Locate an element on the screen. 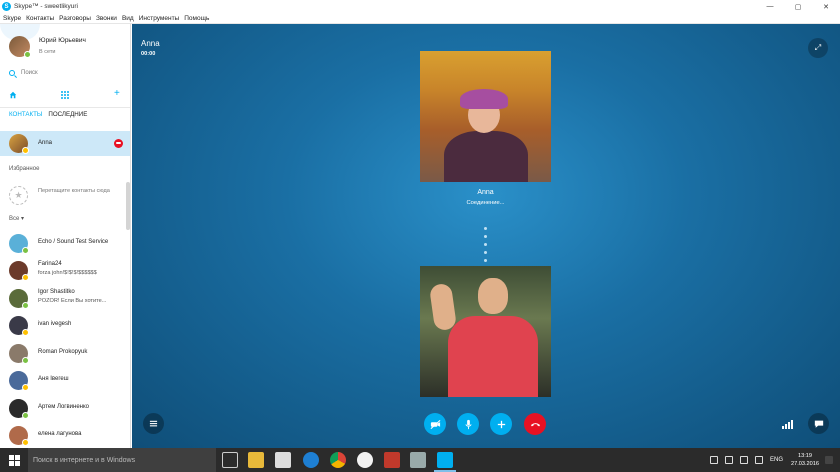 The width and height of the screenshot is (840, 472). menu-skype: Skype is located at coordinates (12, 18).